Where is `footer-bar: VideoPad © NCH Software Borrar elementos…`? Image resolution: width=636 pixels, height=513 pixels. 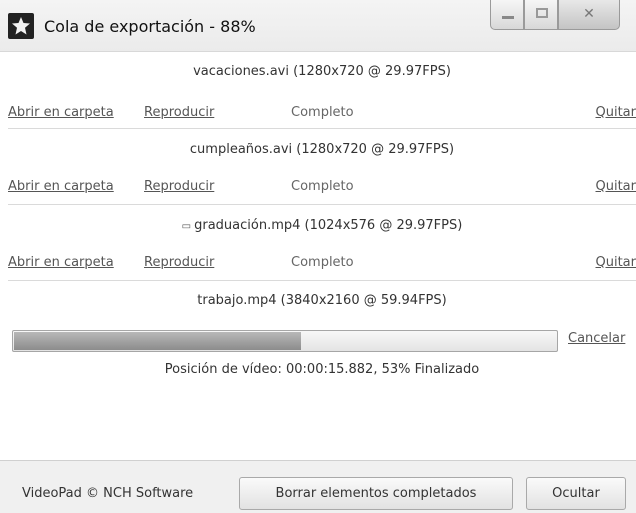
footer-bar: VideoPad © NCH Software Borrar elementos… is located at coordinates (318, 486).